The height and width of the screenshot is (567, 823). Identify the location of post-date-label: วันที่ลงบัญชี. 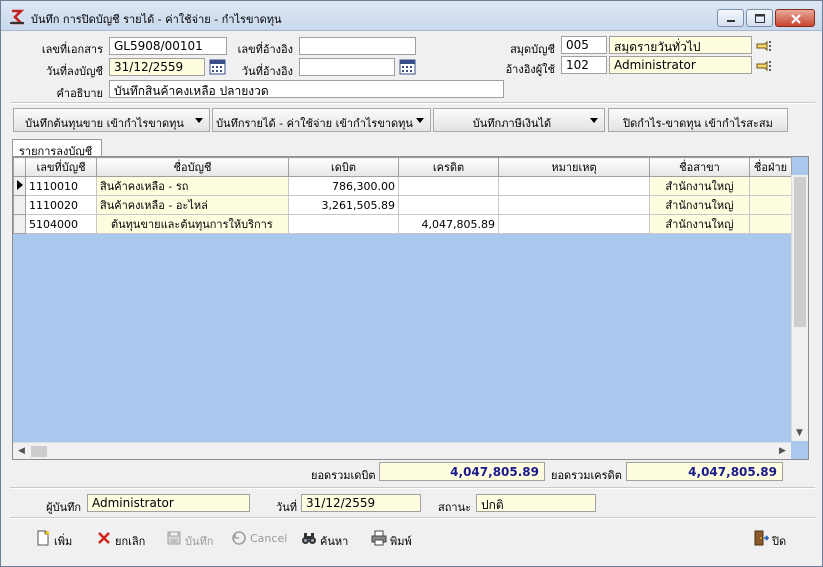
(74, 71).